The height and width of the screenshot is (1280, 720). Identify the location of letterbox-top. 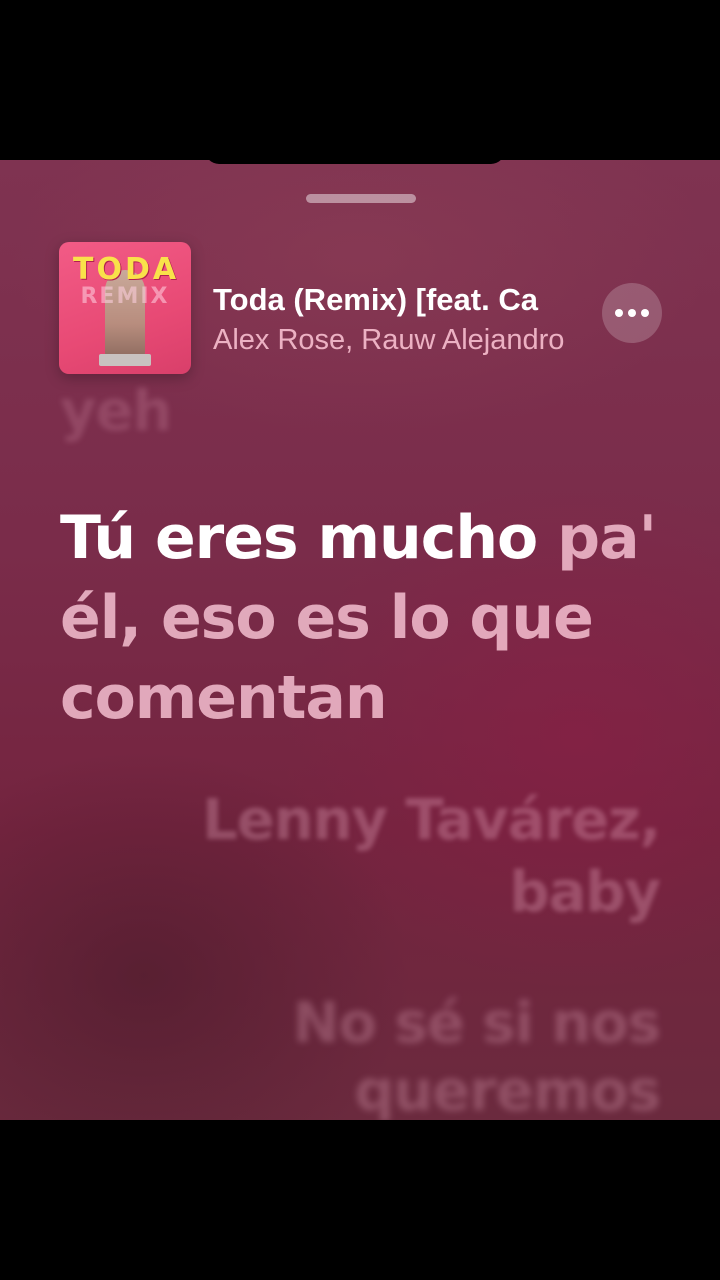
(360, 80).